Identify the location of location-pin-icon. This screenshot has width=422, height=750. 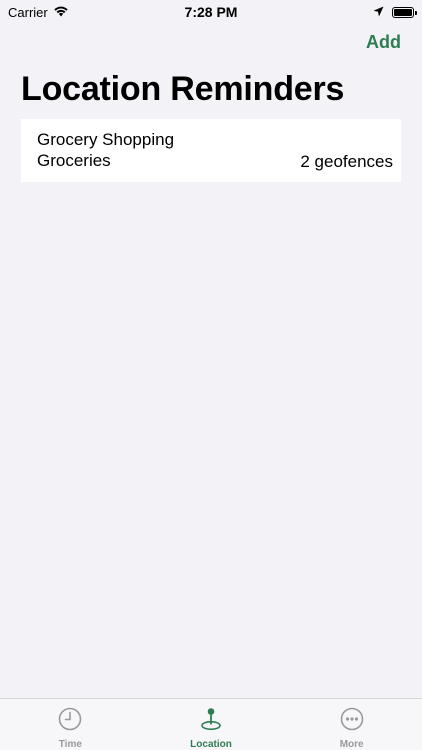
(211, 721).